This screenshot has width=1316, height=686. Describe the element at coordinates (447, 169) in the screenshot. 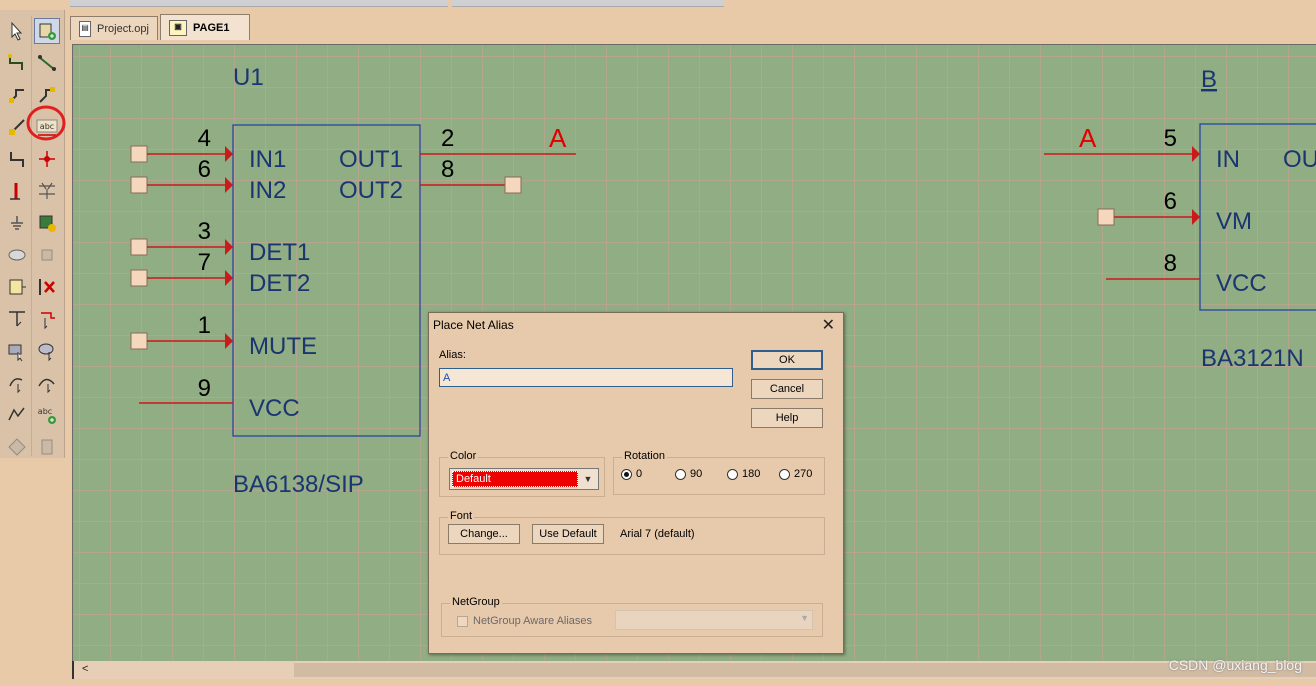

I see `pin-number: 8` at that location.